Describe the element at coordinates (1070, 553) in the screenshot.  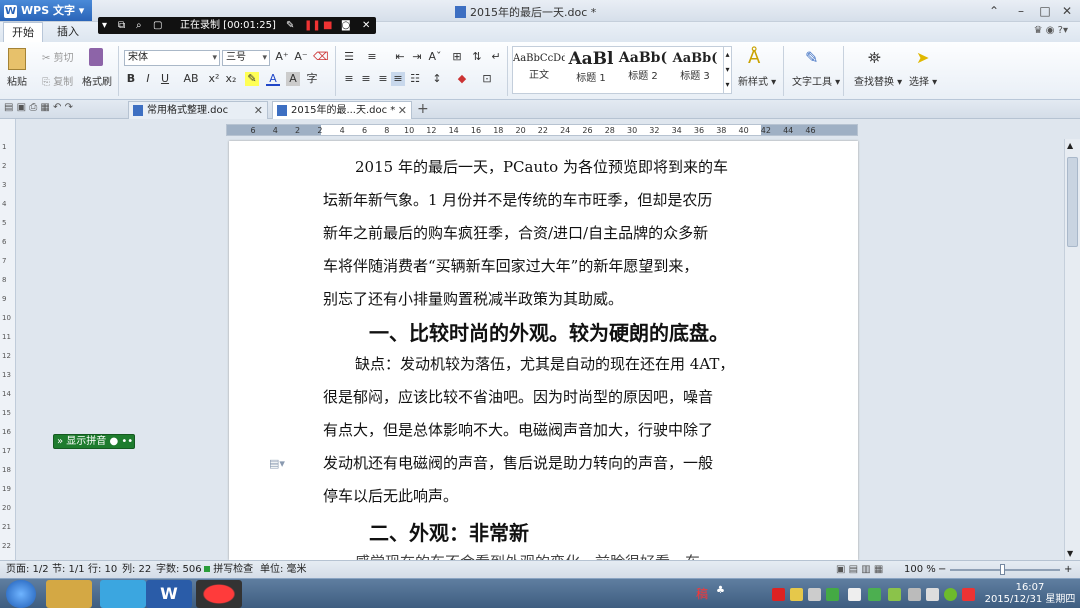
I see `scroll-down-icon: ▼` at that location.